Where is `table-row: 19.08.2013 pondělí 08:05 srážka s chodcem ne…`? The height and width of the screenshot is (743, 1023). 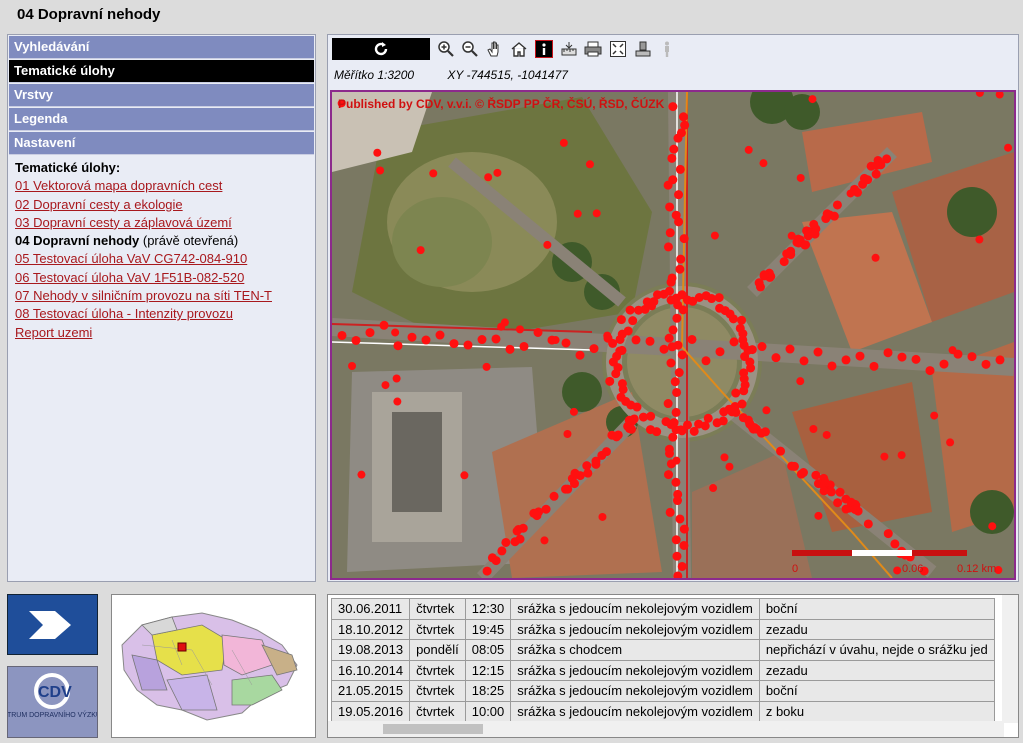
table-row: 19.08.2013 pondělí 08:05 srážka s chodcem ne… is located at coordinates (662, 650).